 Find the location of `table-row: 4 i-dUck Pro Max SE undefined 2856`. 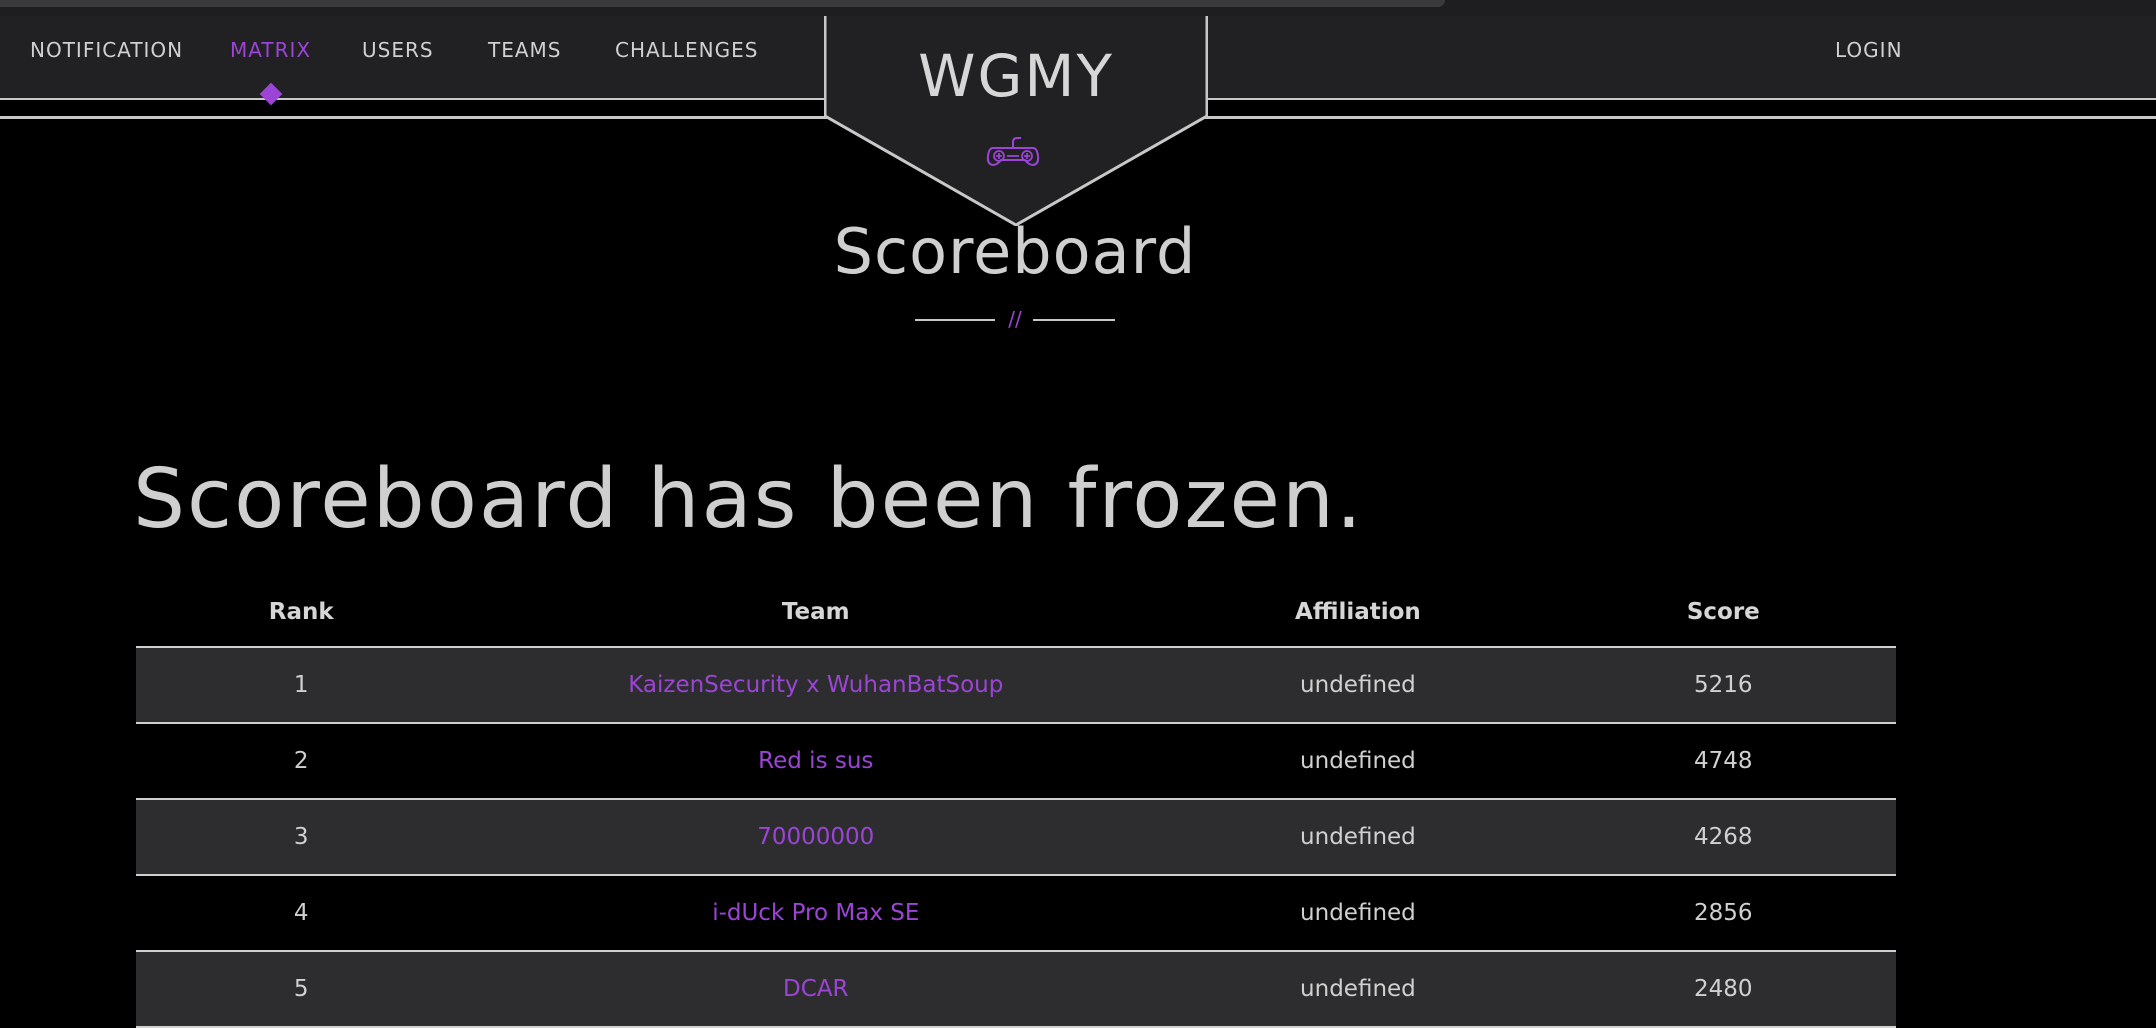

table-row: 4 i-dUck Pro Max SE undefined 2856 is located at coordinates (1016, 913).